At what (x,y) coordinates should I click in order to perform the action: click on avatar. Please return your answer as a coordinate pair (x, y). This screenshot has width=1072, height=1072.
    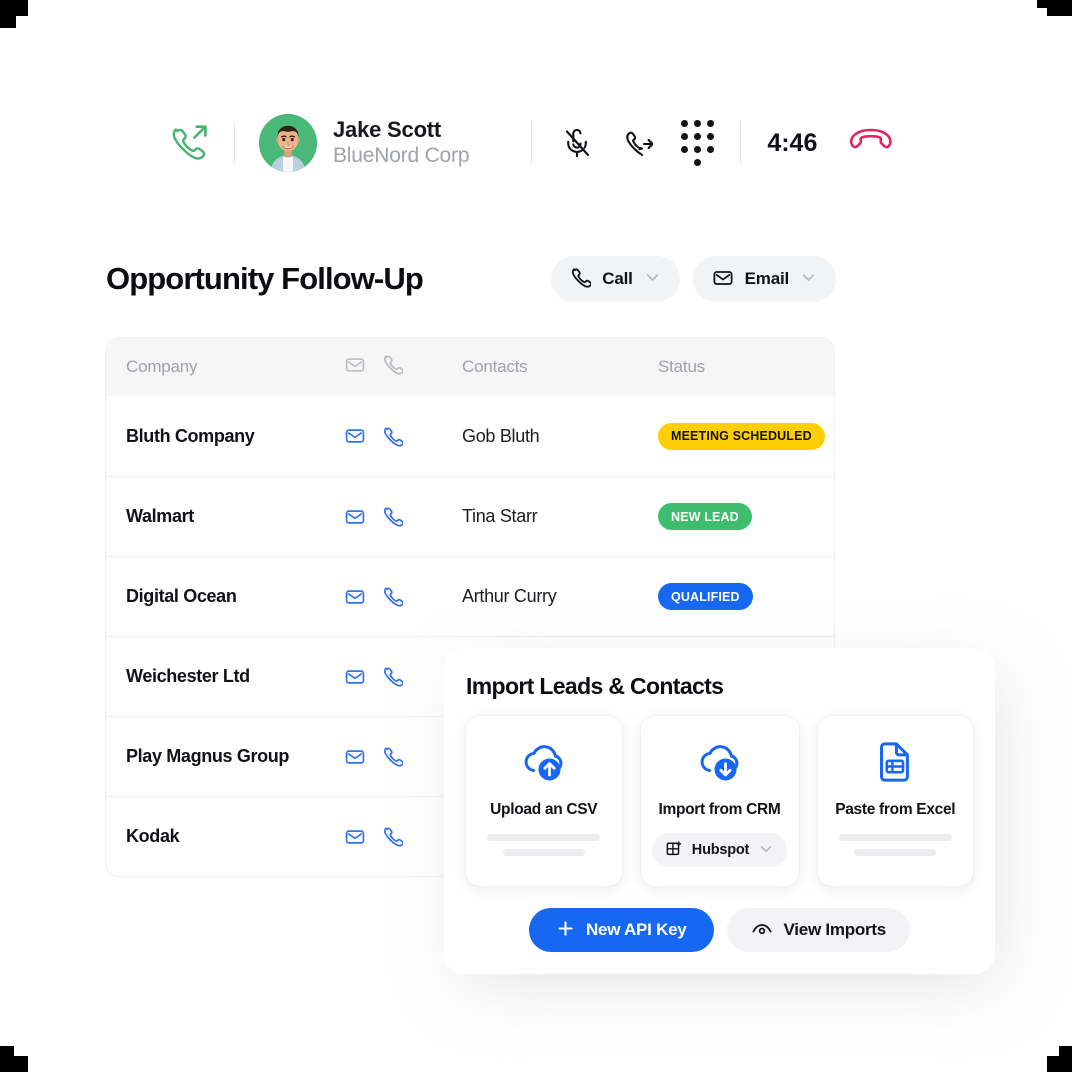
    Looking at the image, I should click on (288, 143).